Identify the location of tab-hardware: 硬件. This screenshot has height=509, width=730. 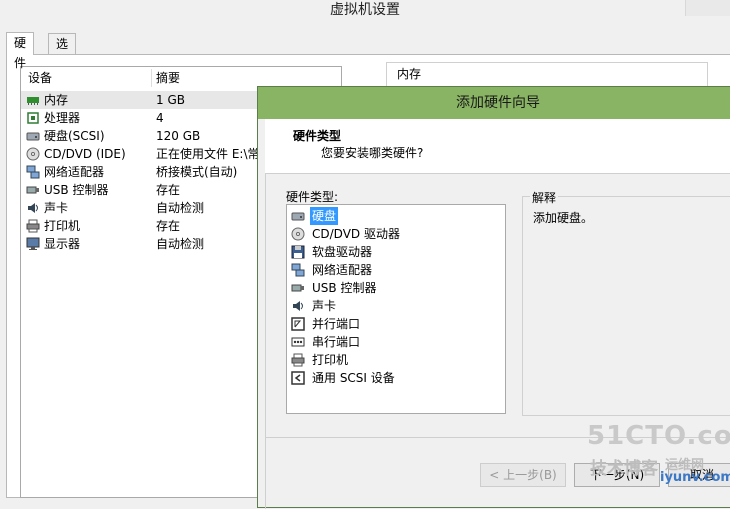
(20, 51).